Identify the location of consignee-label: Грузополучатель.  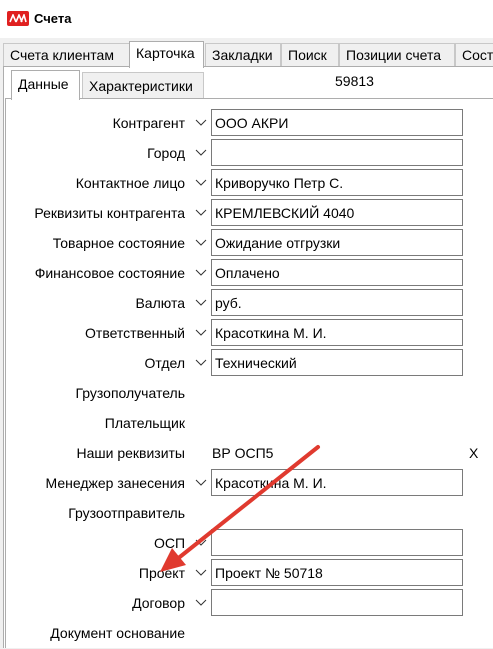
(130, 393).